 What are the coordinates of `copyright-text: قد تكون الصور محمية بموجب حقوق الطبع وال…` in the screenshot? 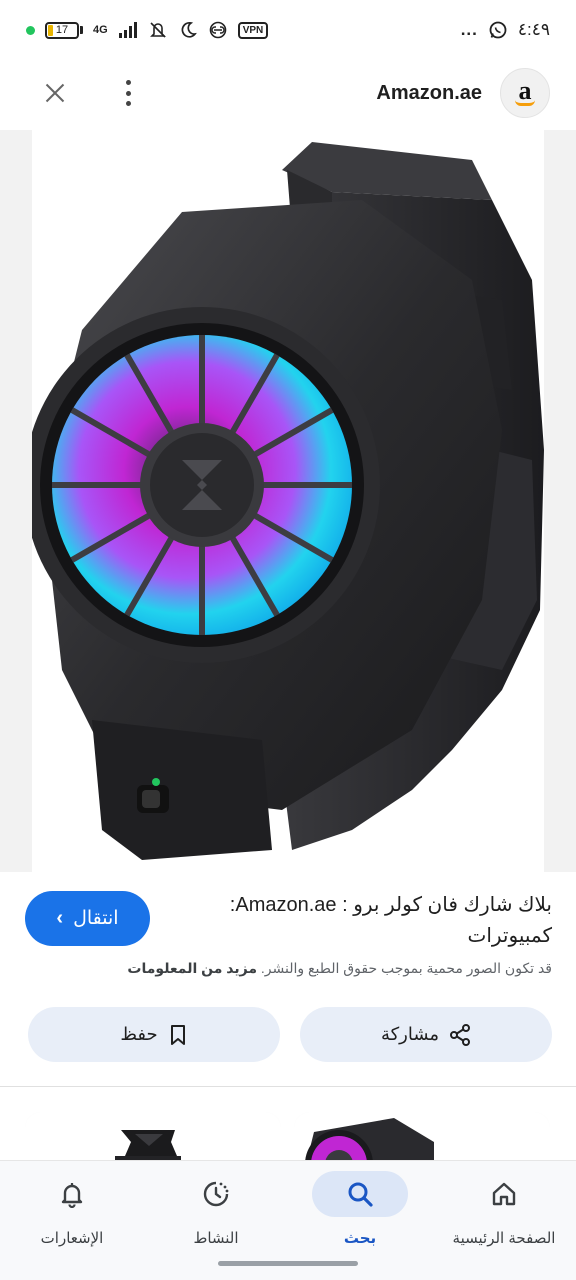 It's located at (406, 968).